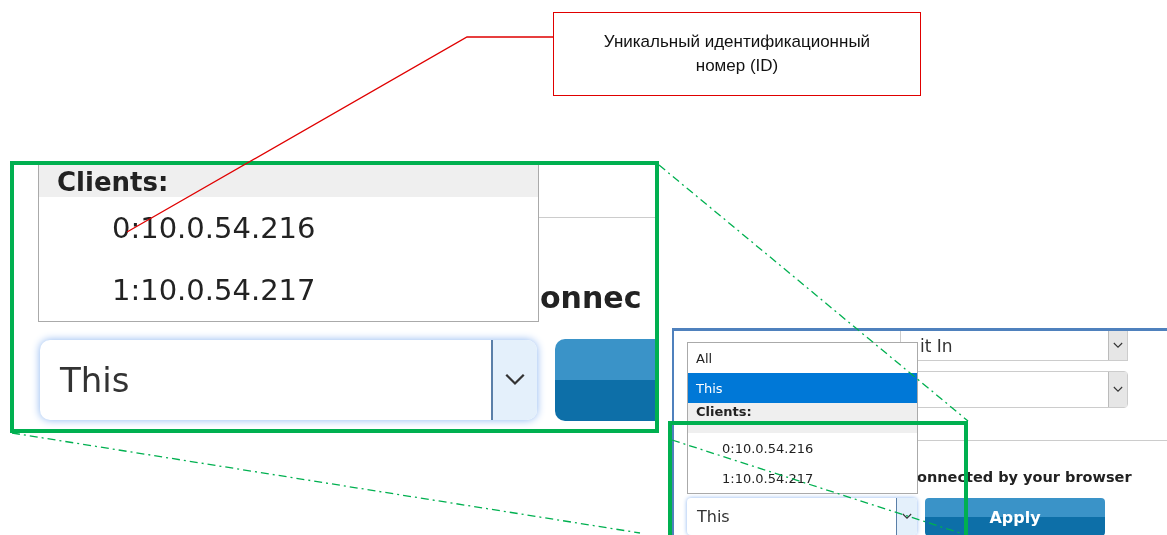  Describe the element at coordinates (802, 388) in the screenshot. I see `dropdown-option: This` at that location.